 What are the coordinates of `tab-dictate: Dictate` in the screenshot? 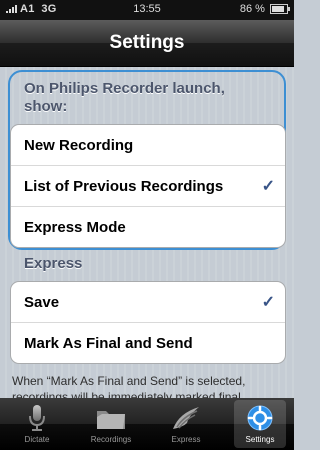 It's located at (37, 424).